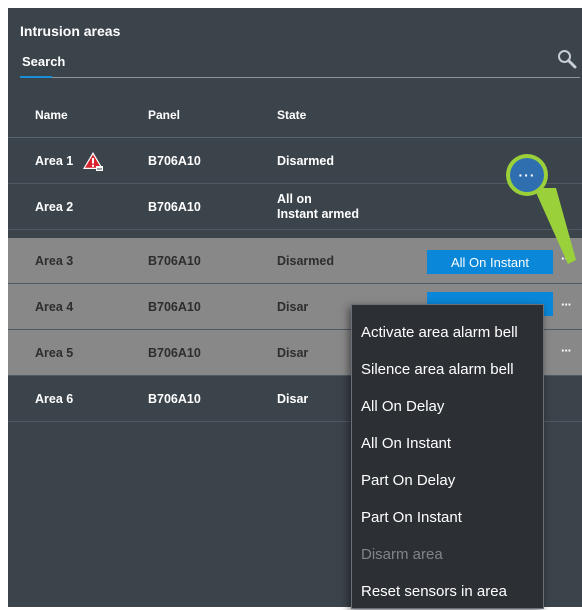 This screenshot has width=582, height=610. What do you see at coordinates (567, 59) in the screenshot?
I see `search-icon` at bounding box center [567, 59].